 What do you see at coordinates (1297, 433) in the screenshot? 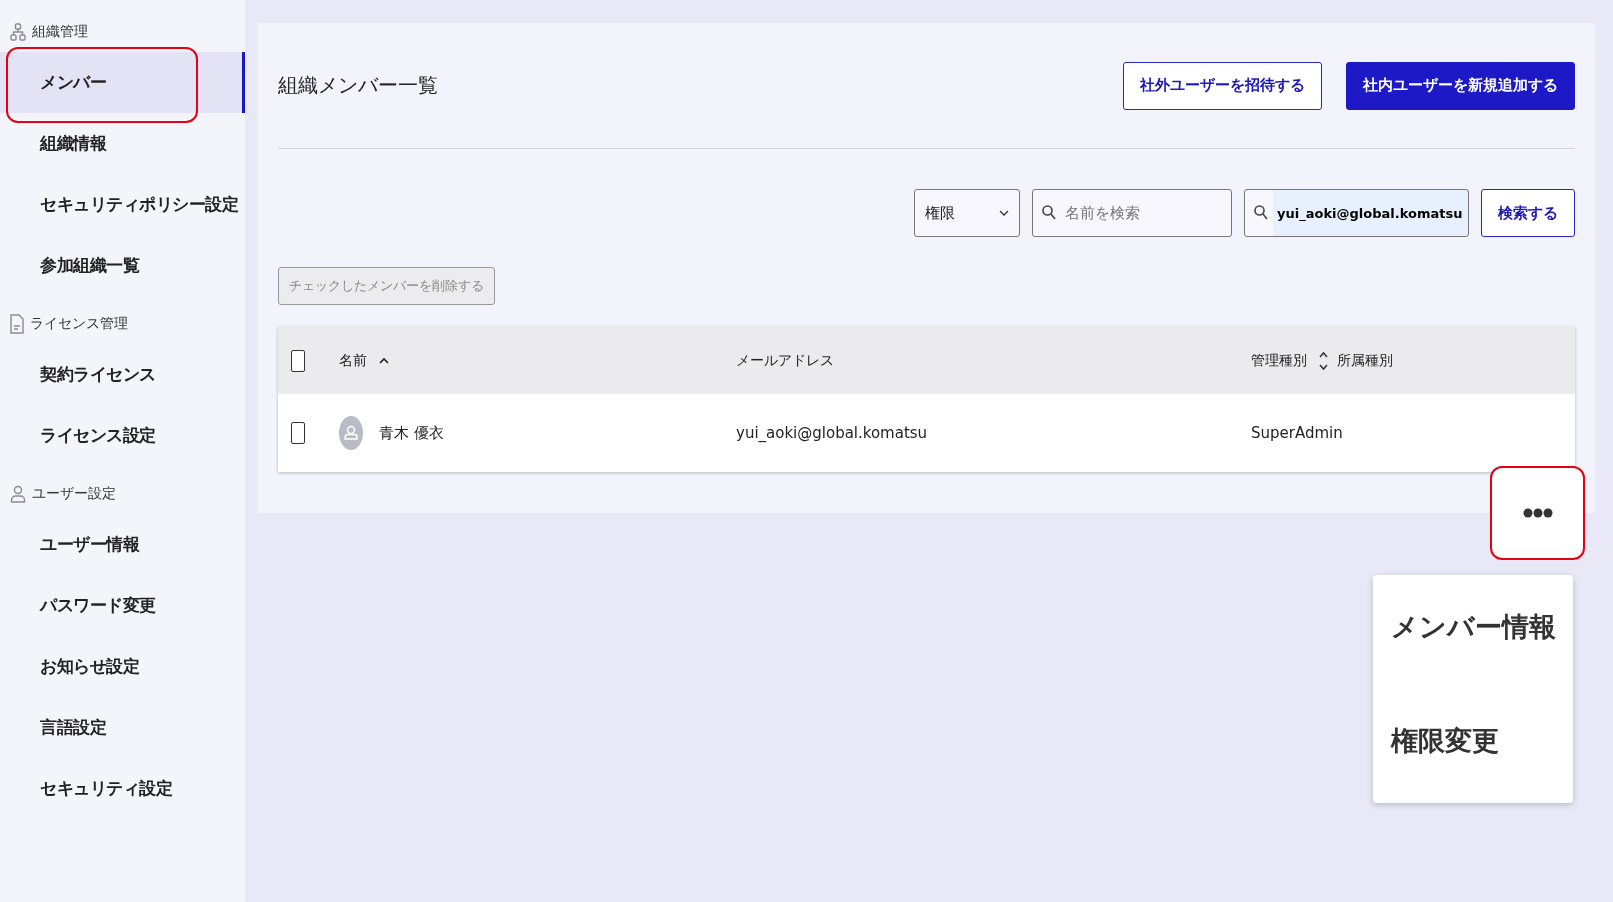
I see `table-cell: SuperAdmin` at bounding box center [1297, 433].